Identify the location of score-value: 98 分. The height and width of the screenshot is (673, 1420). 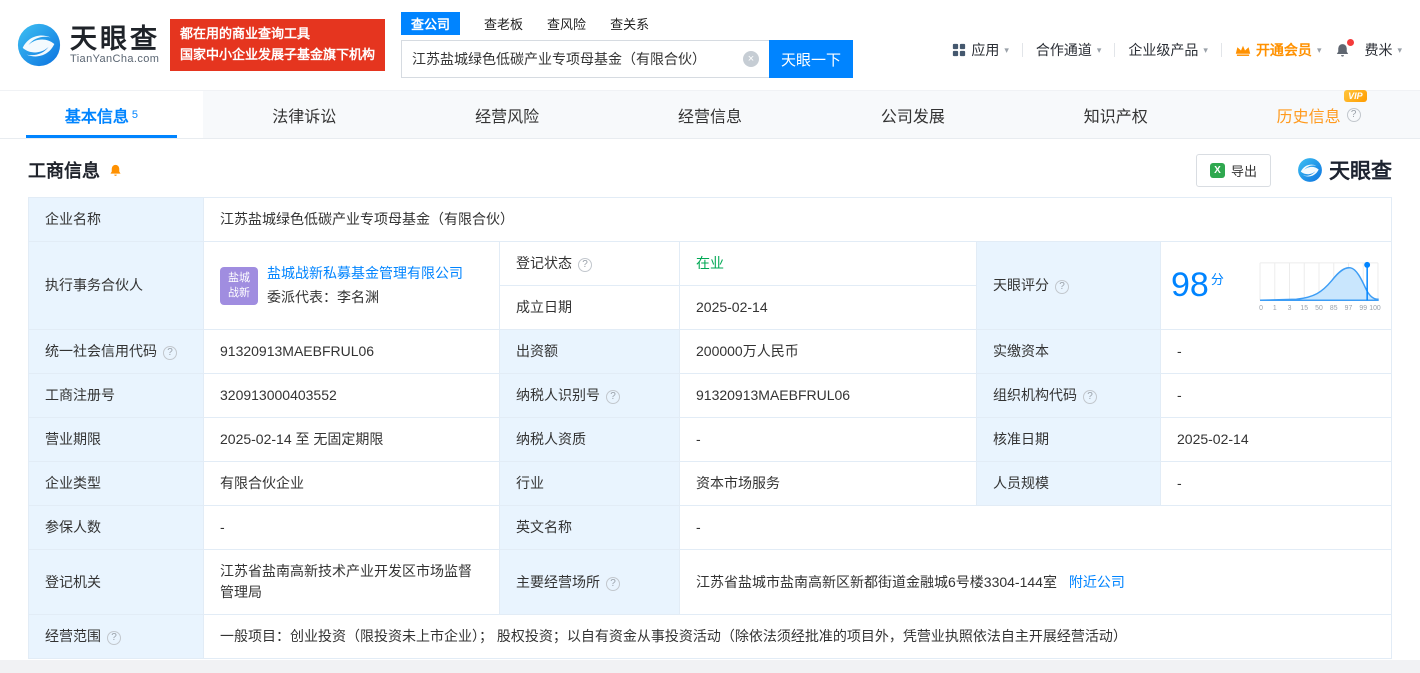
(1197, 285).